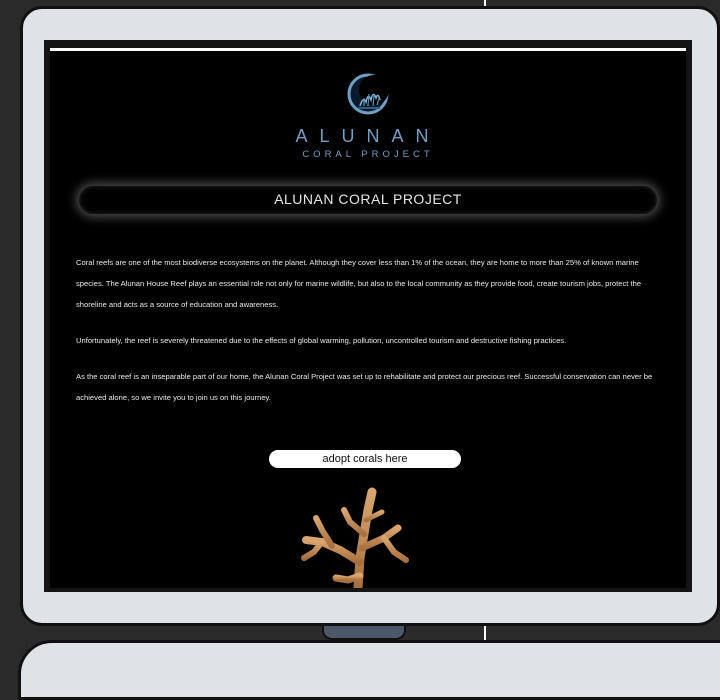 The image size is (720, 700). I want to click on brand-subtitle: CORAL PROJECT, so click(368, 154).